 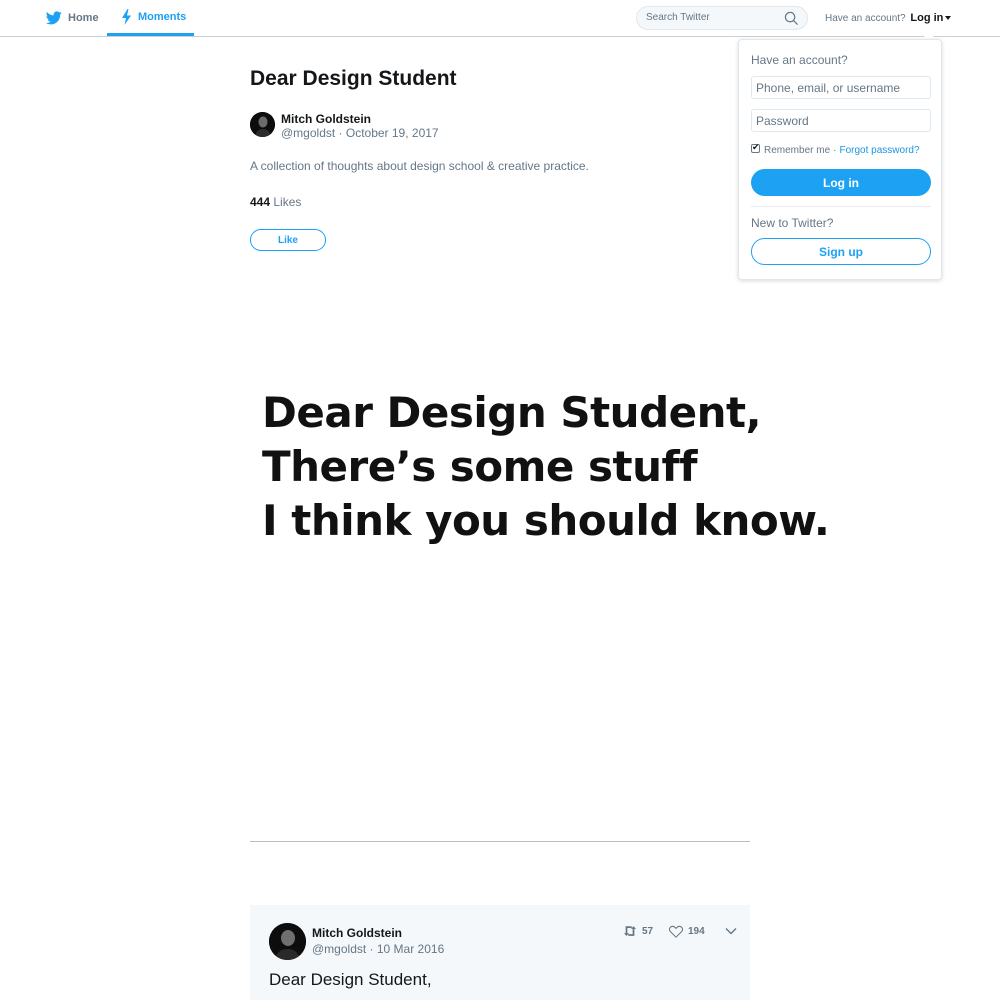 What do you see at coordinates (948, 18) in the screenshot?
I see `caret-down-icon` at bounding box center [948, 18].